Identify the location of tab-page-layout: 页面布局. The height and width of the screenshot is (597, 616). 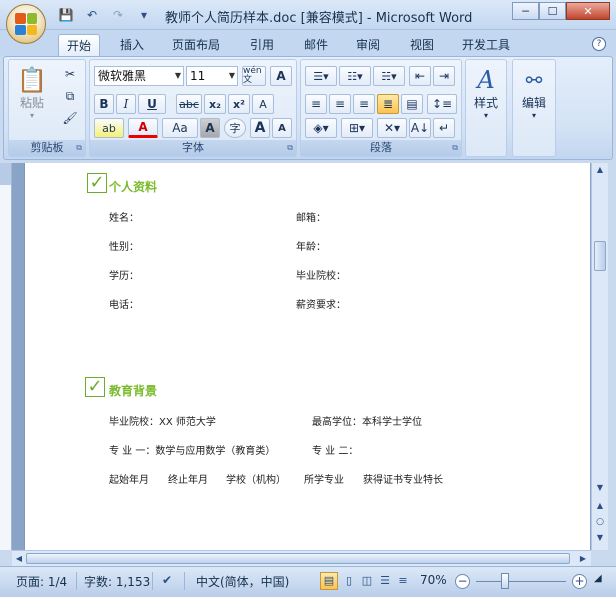
(196, 45).